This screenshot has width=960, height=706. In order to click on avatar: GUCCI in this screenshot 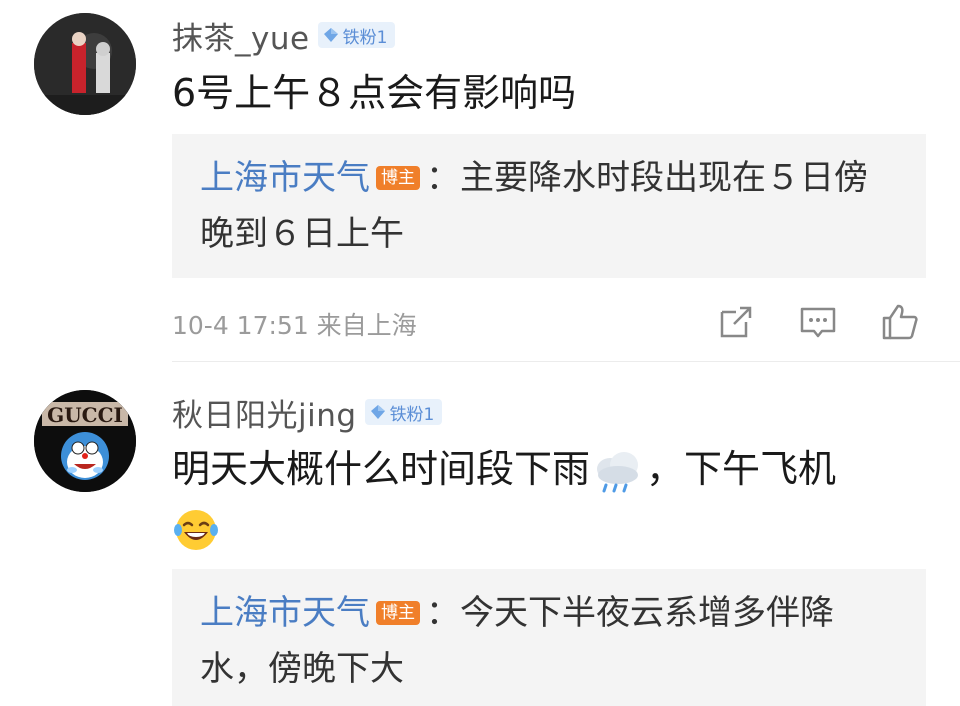, I will do `click(85, 441)`.